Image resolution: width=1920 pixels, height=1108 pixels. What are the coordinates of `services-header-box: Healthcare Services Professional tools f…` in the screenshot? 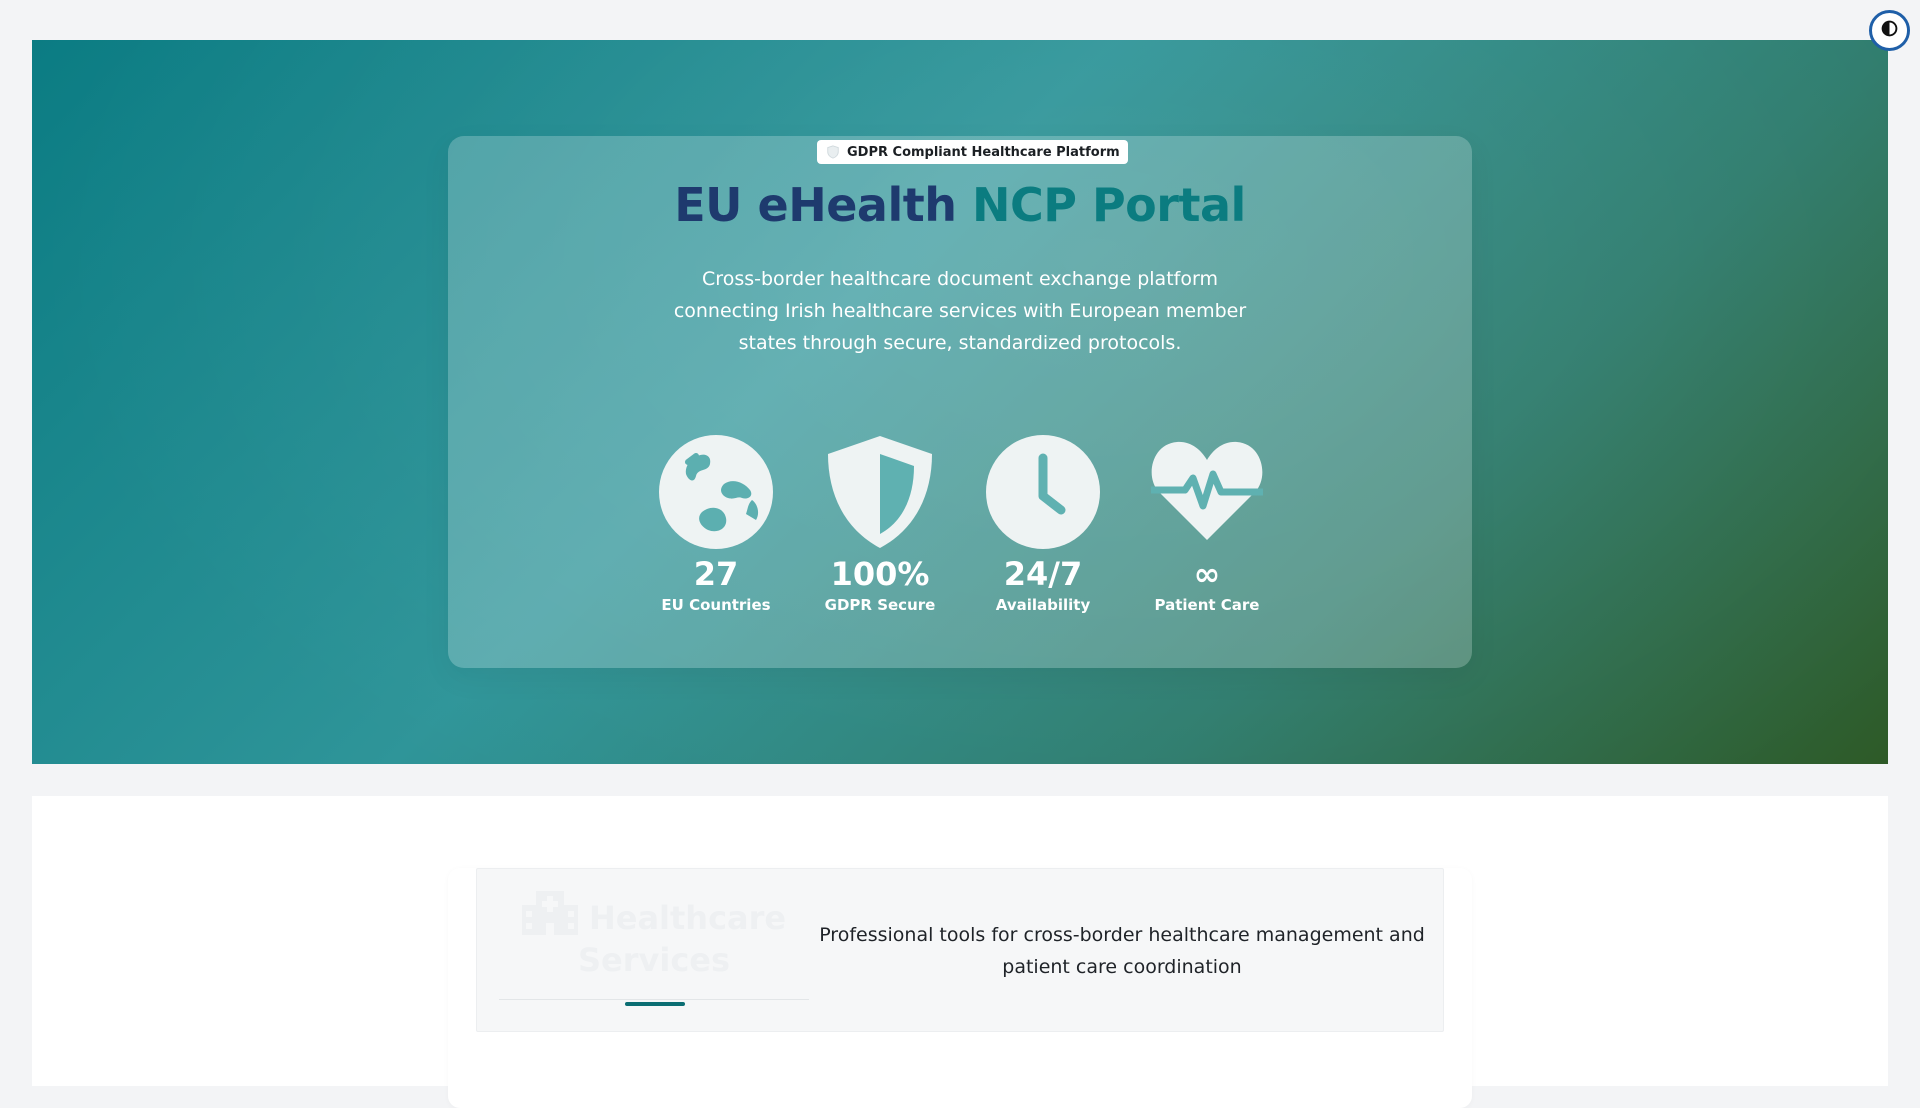 It's located at (960, 950).